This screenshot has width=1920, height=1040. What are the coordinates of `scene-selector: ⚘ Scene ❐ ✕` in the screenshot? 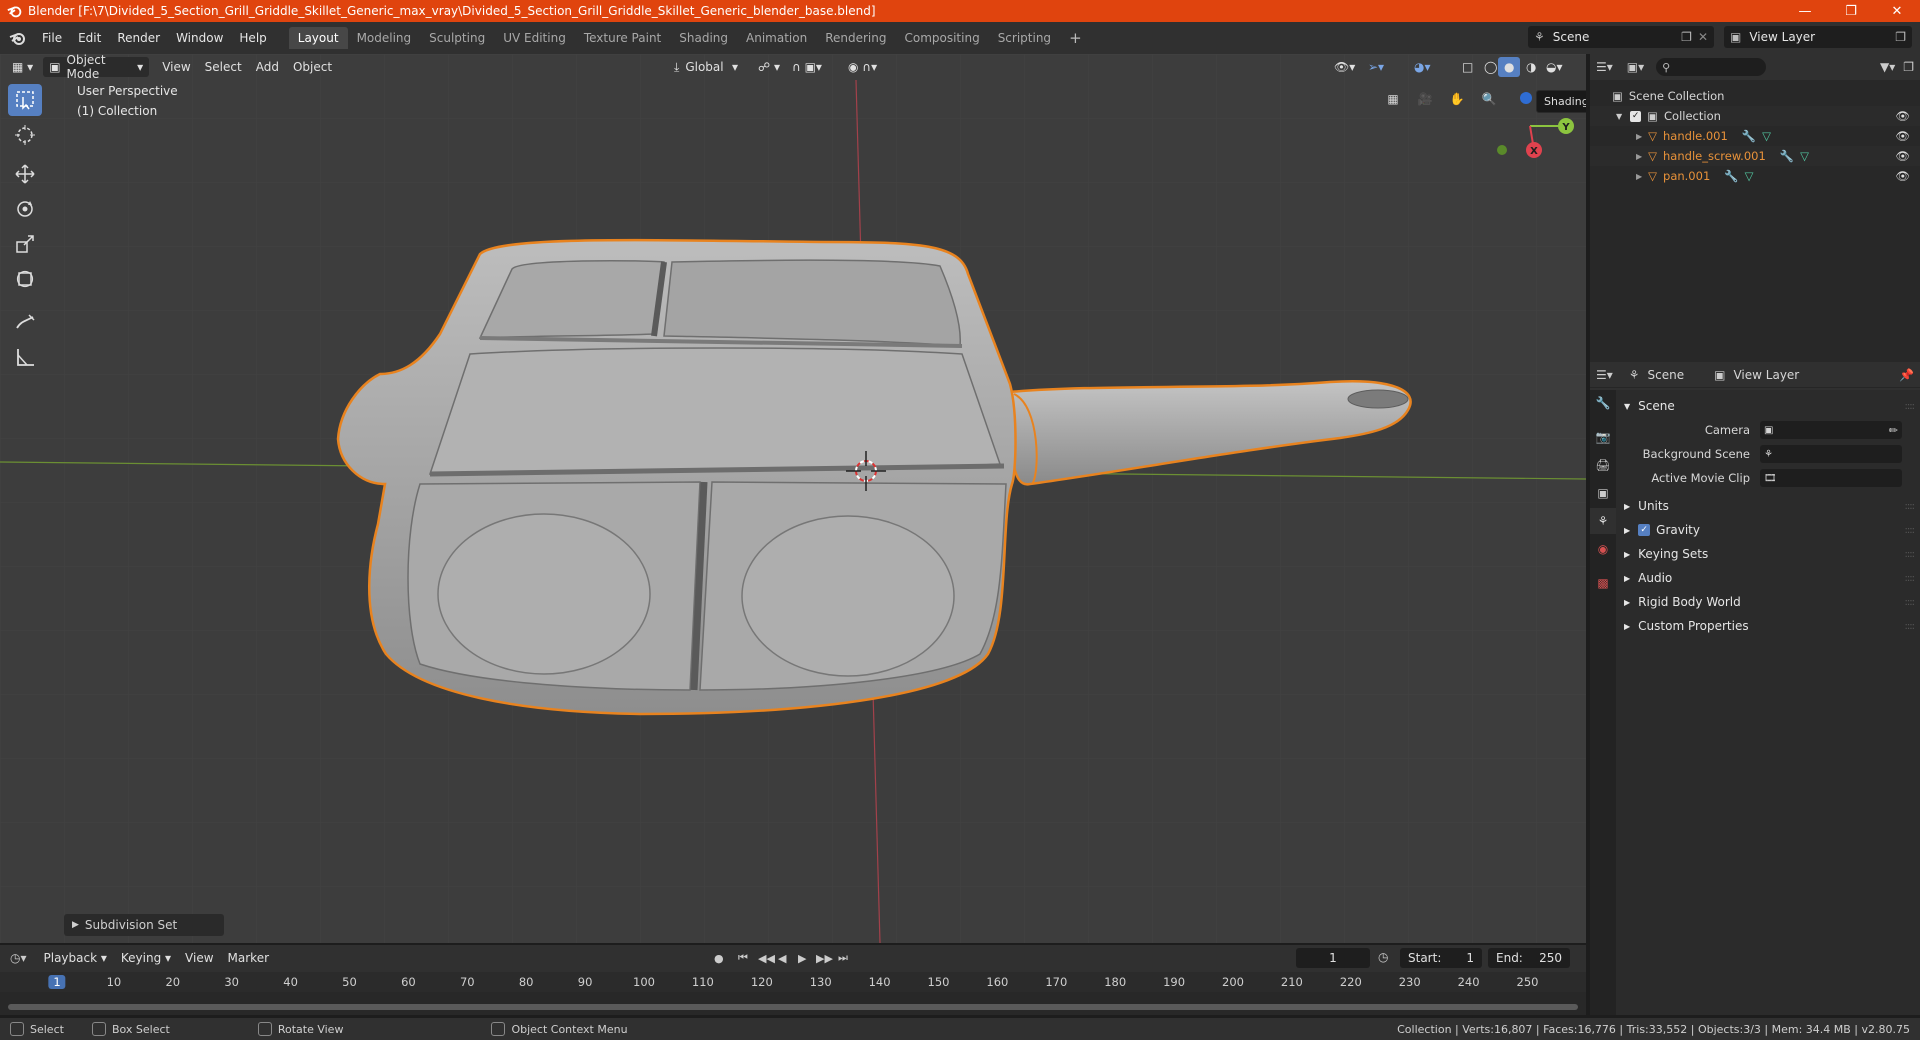 It's located at (1621, 37).